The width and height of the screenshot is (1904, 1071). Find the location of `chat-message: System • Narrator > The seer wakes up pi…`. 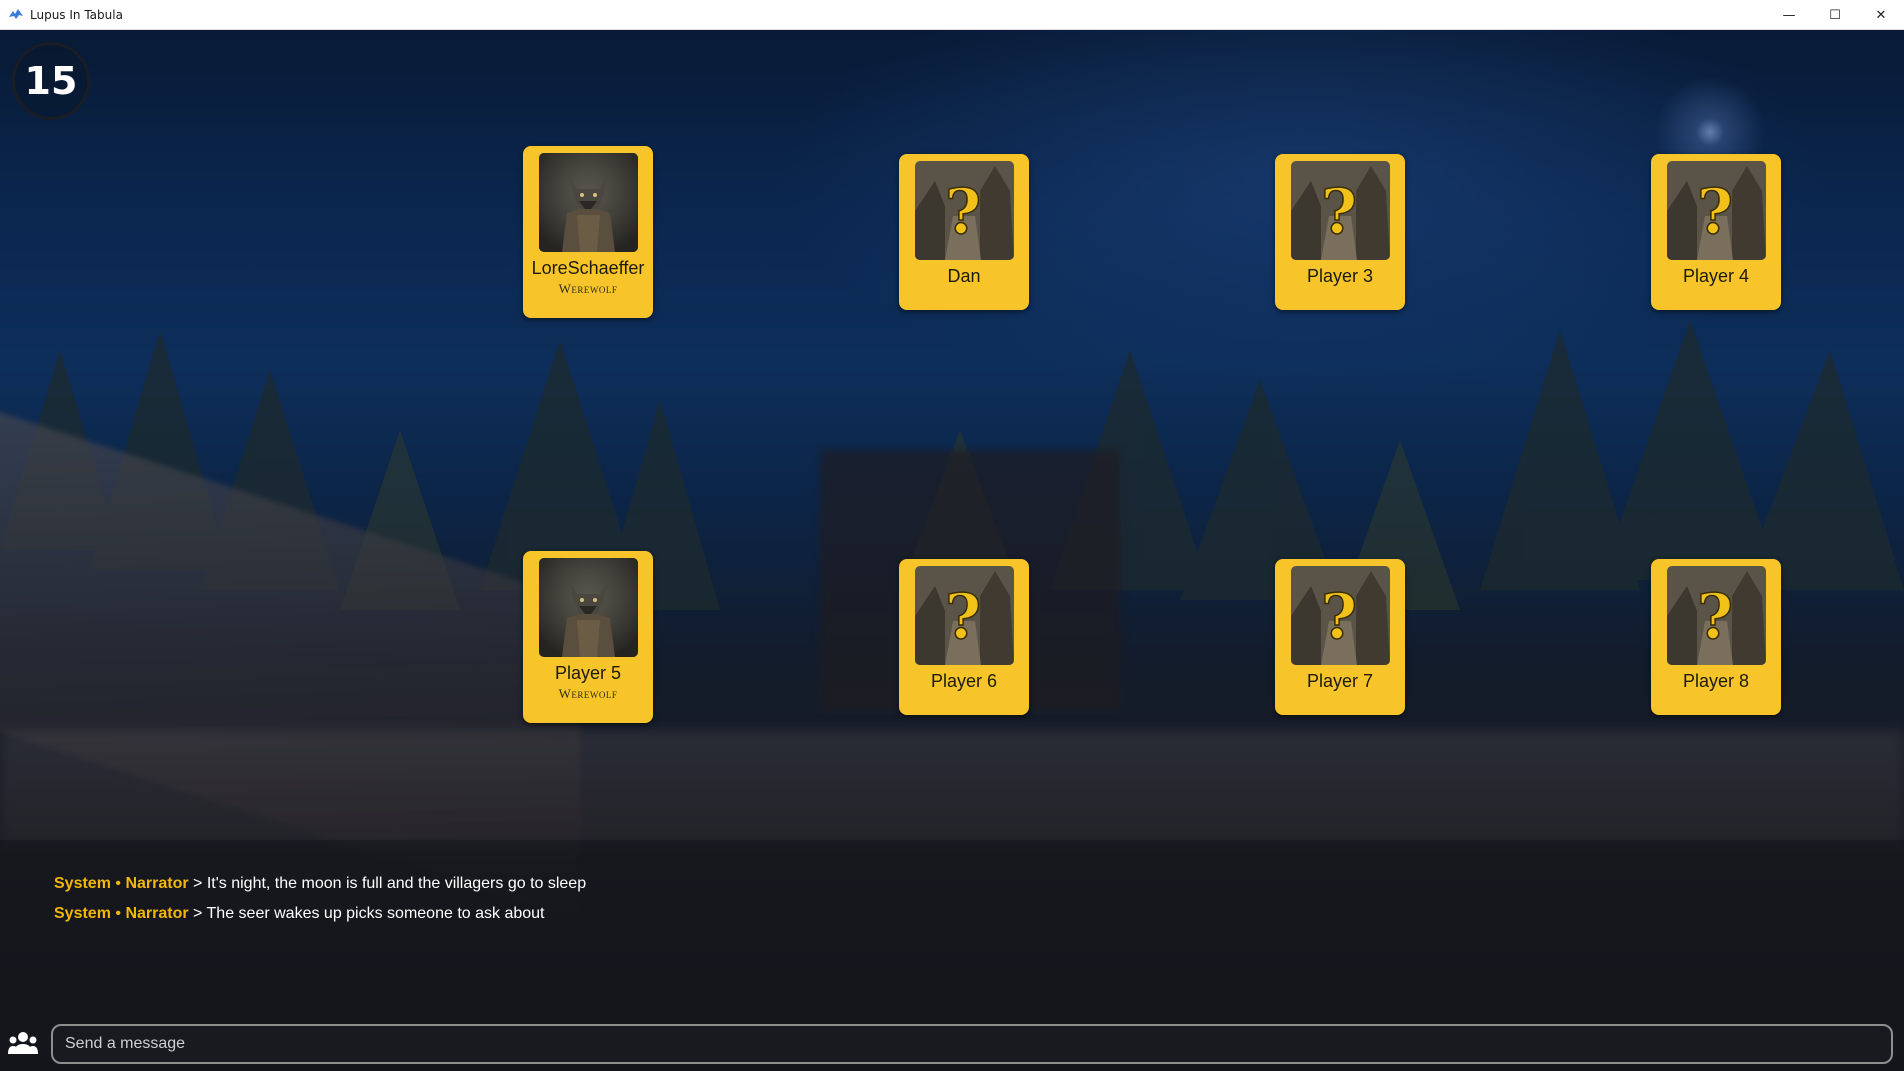

chat-message: System • Narrator > The seer wakes up pi… is located at coordinates (299, 914).